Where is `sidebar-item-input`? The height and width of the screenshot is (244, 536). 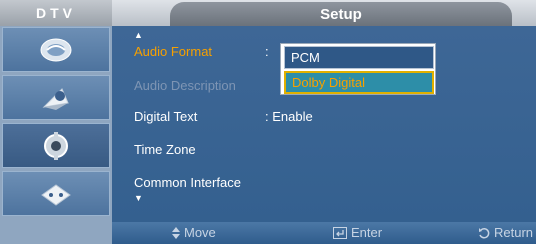 sidebar-item-input is located at coordinates (56, 193).